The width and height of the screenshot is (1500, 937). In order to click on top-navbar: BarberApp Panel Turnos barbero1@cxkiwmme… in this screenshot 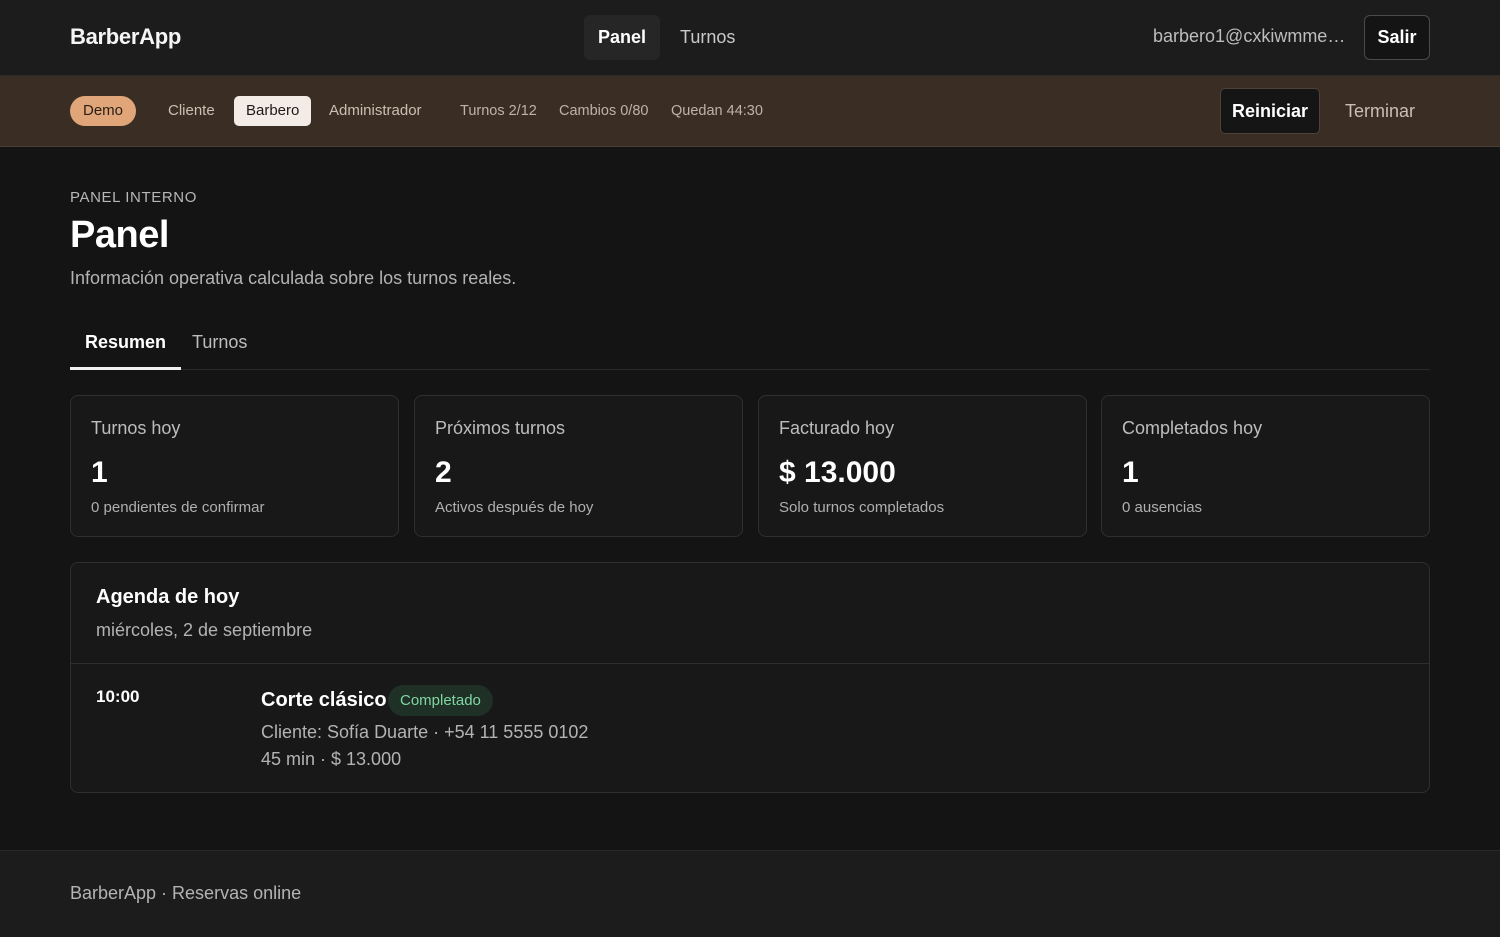, I will do `click(750, 38)`.